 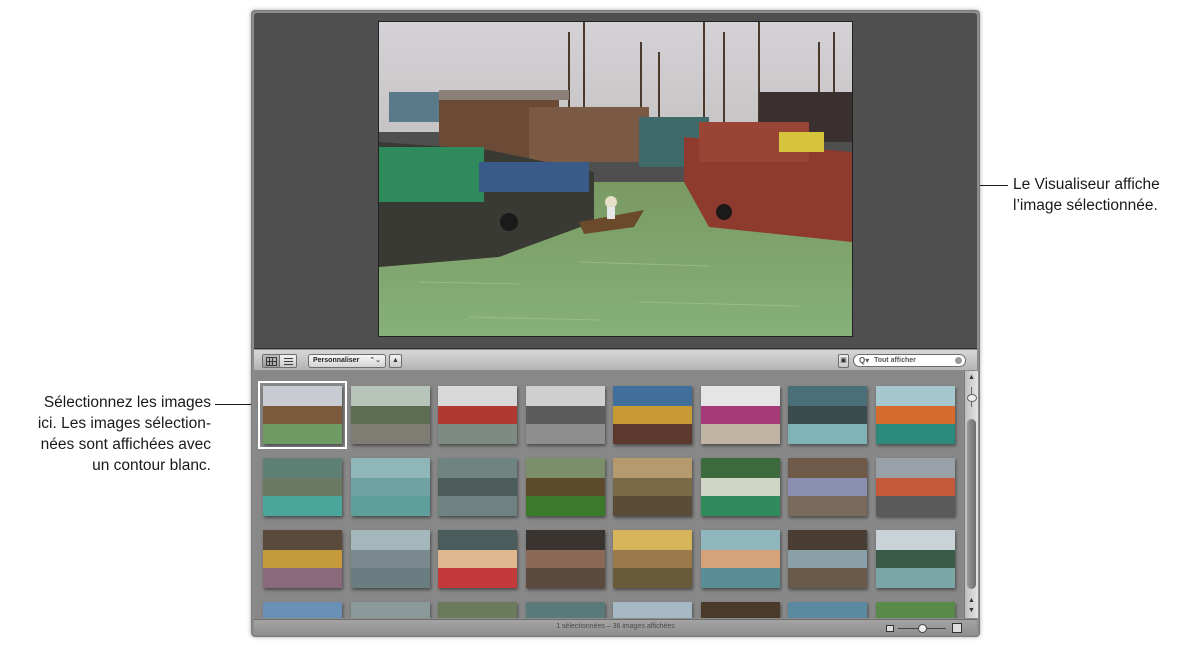 I want to click on small-image-icon, so click(x=890, y=628).